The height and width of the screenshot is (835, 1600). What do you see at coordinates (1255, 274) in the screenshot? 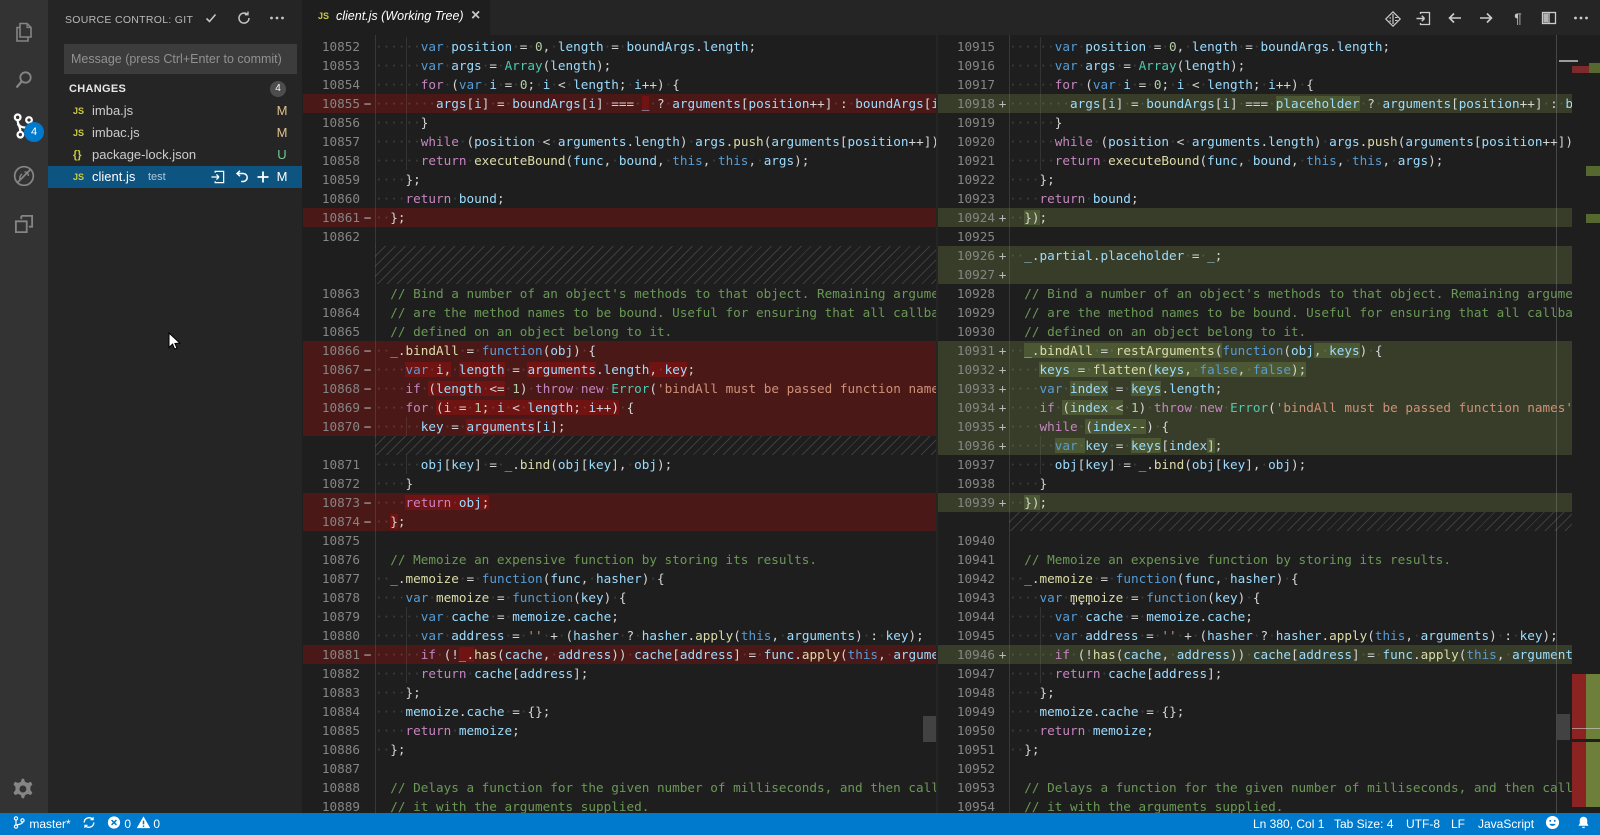
I see `code-line-10927: 10927 +` at bounding box center [1255, 274].